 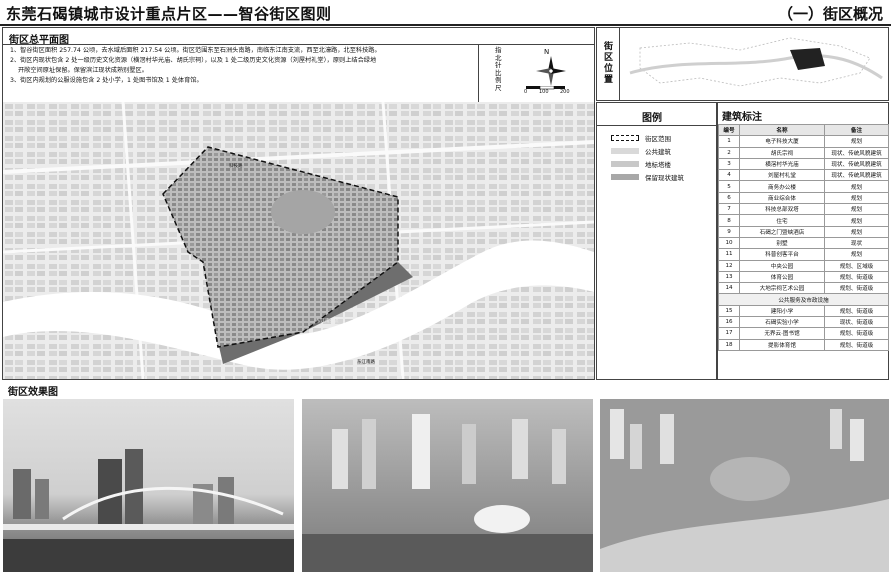 I want to click on cell-name: 电子科技大厦, so click(x=782, y=141).